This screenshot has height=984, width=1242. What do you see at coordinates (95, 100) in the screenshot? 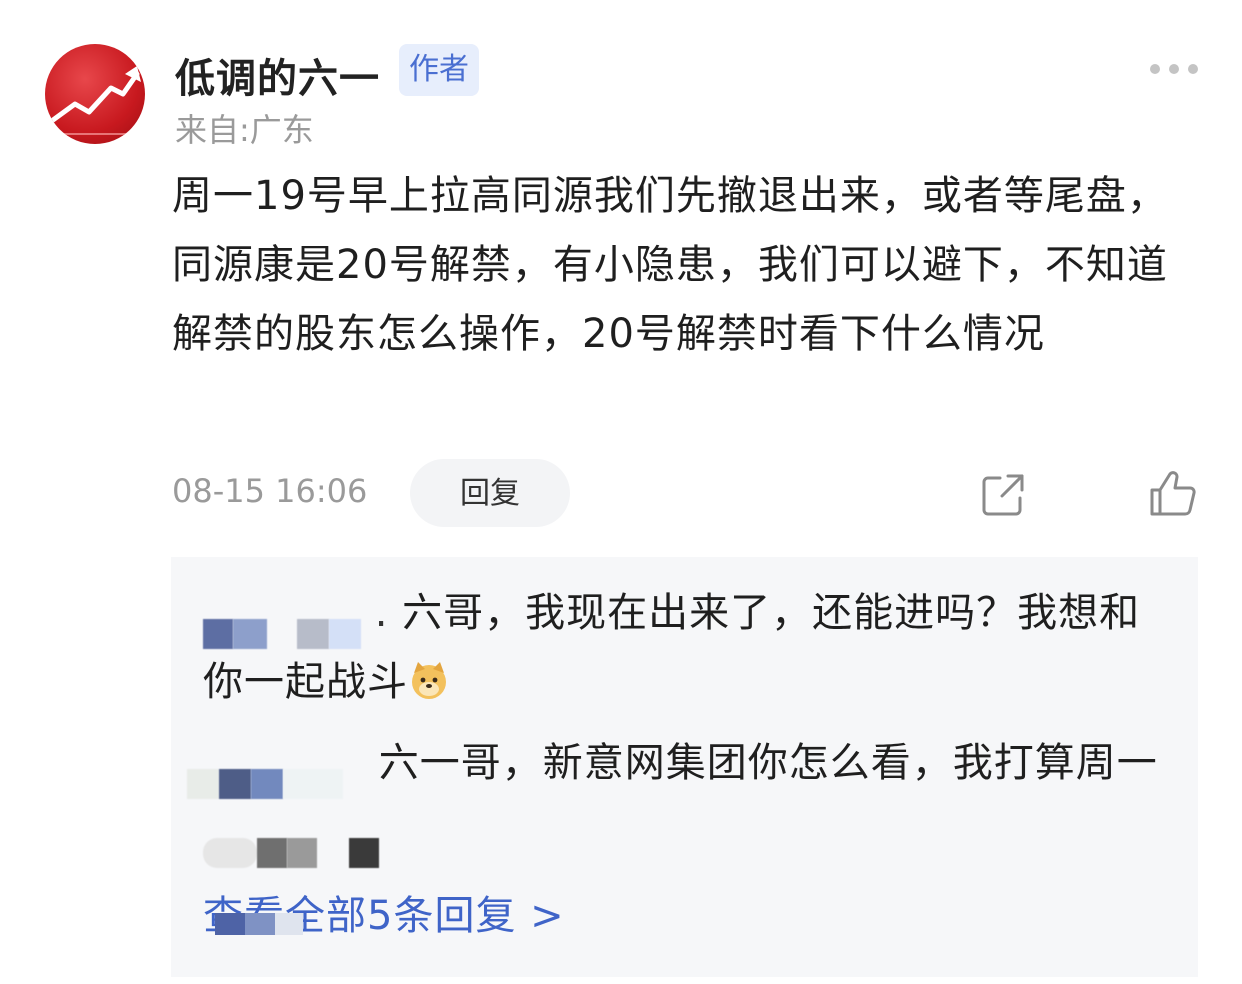
I see `stock-arrow-icon` at bounding box center [95, 100].